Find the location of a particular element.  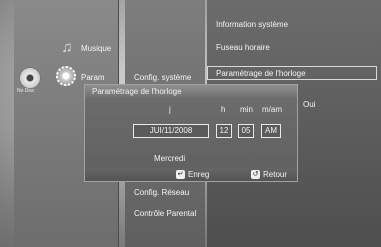

option-value-oui: Oui is located at coordinates (309, 104).